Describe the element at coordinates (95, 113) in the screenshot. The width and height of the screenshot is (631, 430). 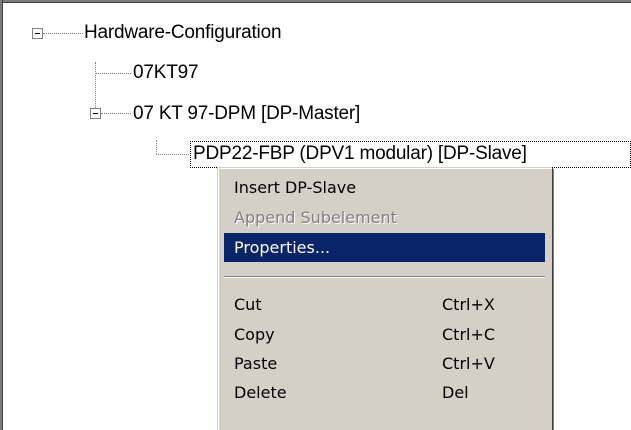
I see `collapse-dpm-icon` at that location.